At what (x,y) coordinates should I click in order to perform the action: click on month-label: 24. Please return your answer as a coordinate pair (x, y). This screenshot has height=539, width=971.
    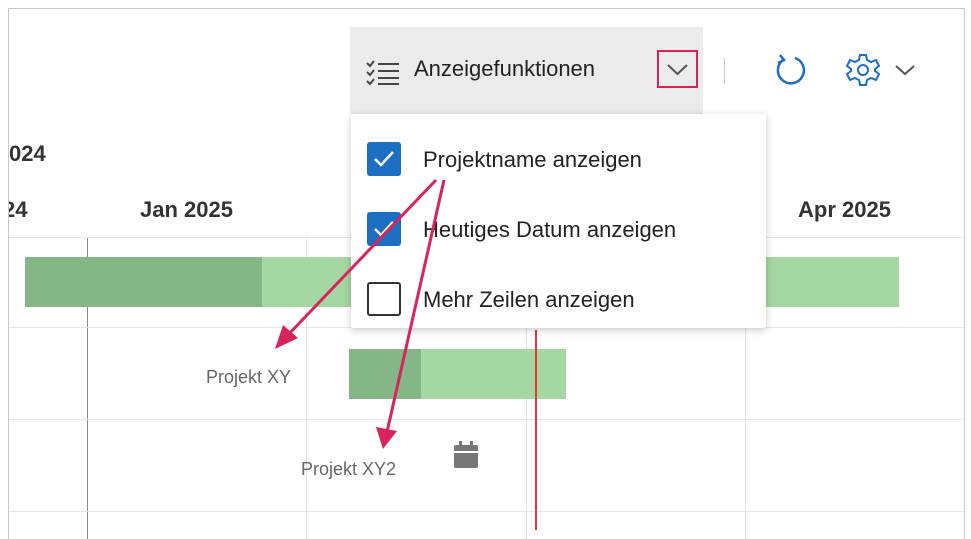
    Looking at the image, I should click on (18, 209).